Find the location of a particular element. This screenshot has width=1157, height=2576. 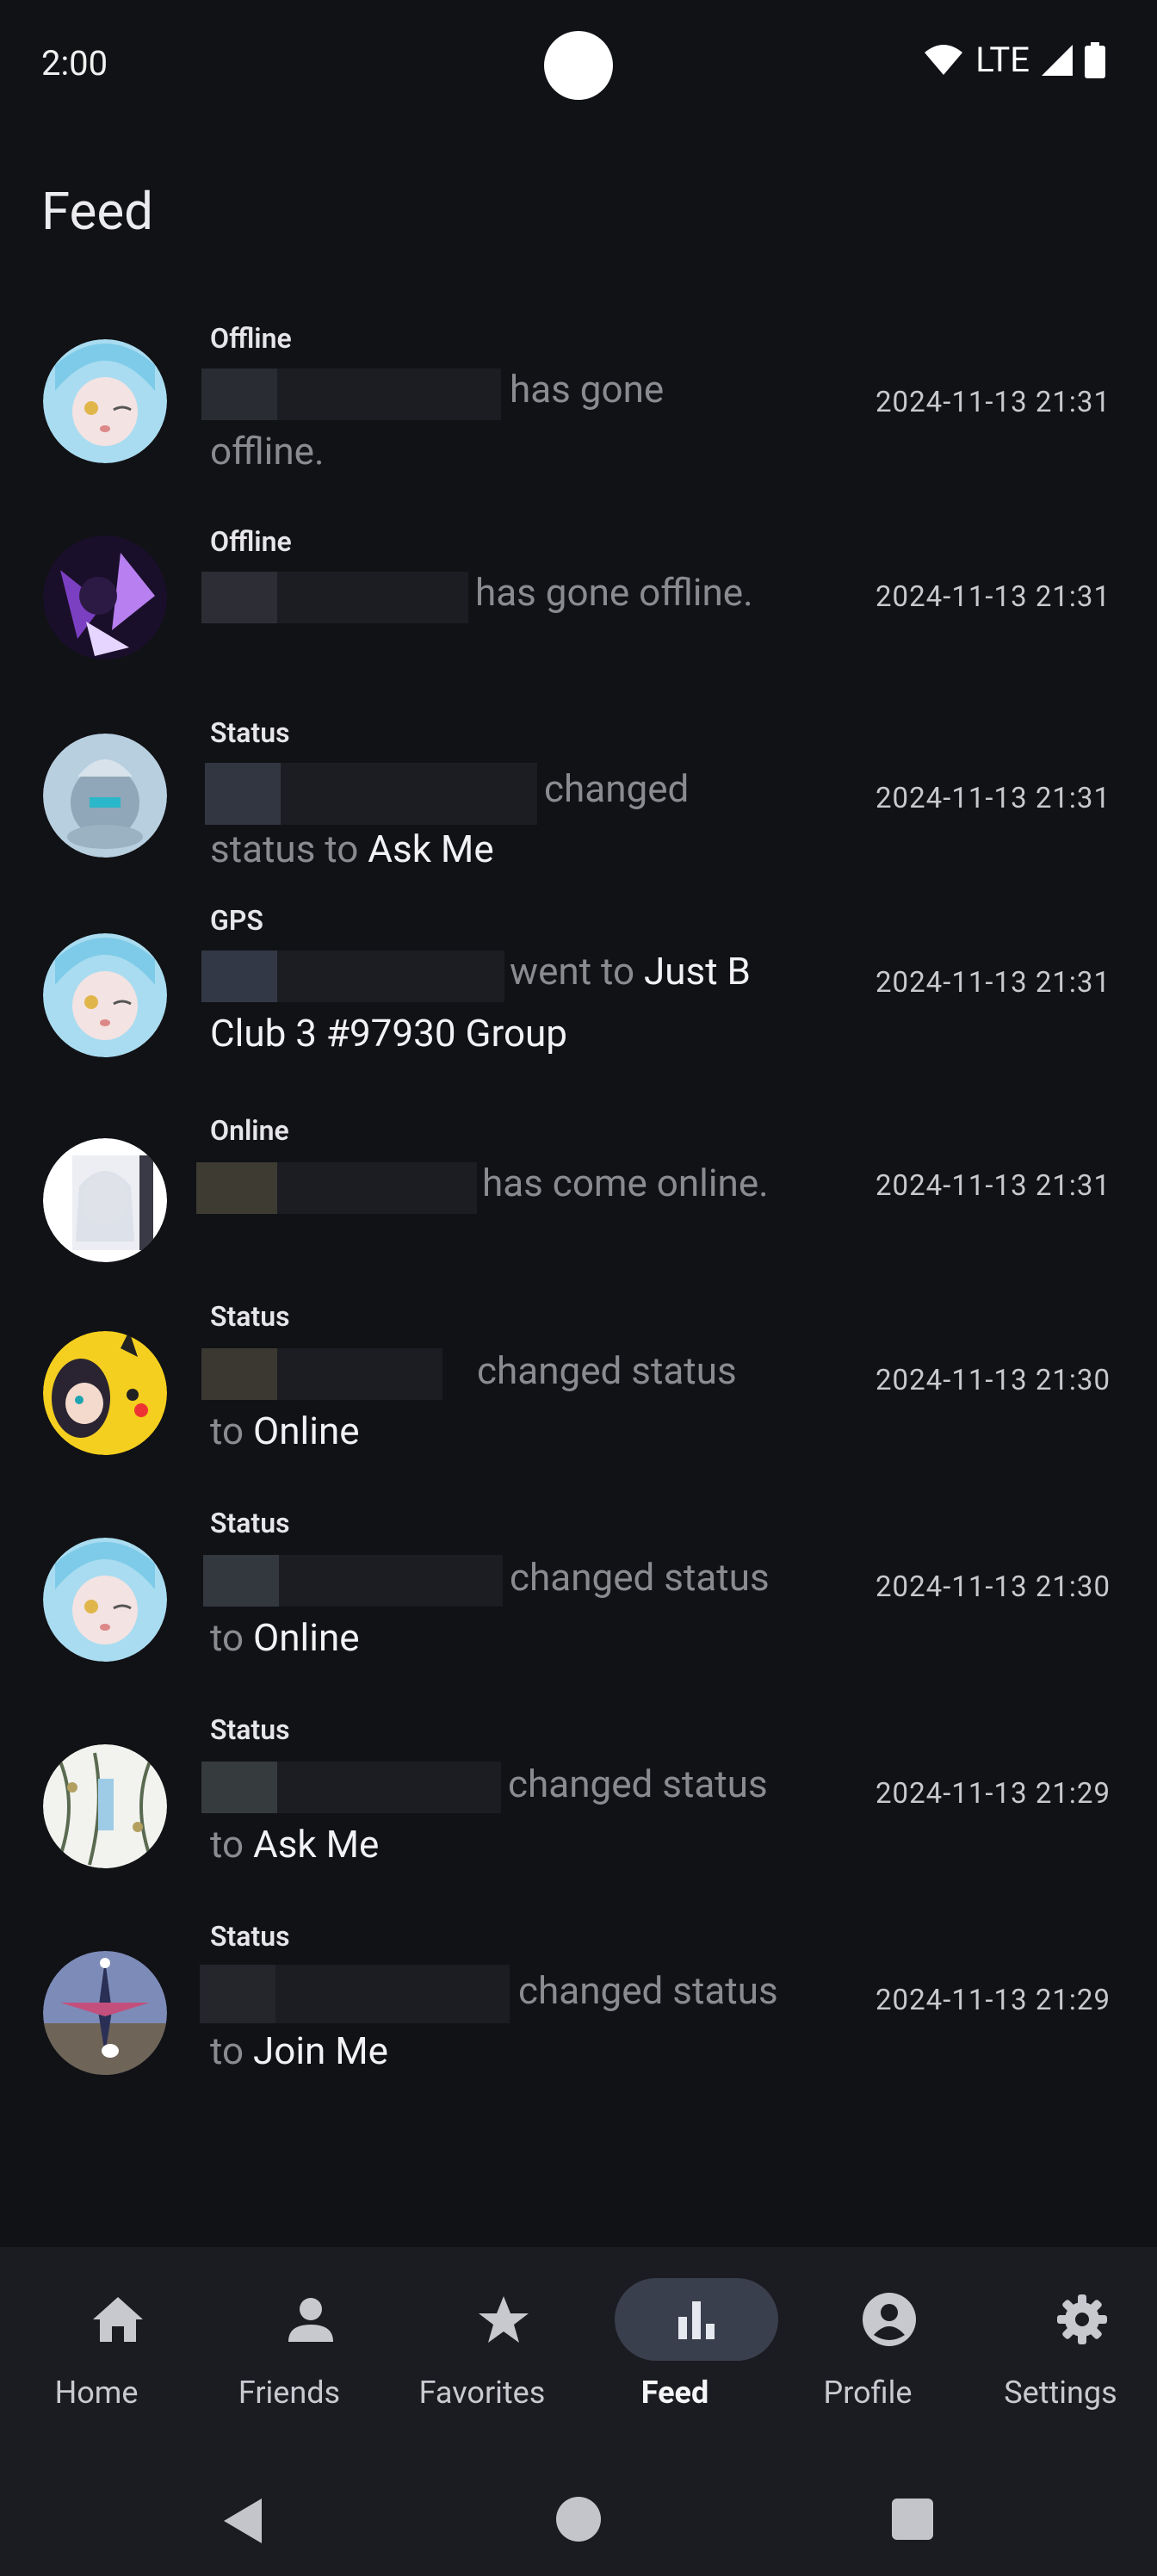

feed-message-cont: status to Ask Me is located at coordinates (352, 849).